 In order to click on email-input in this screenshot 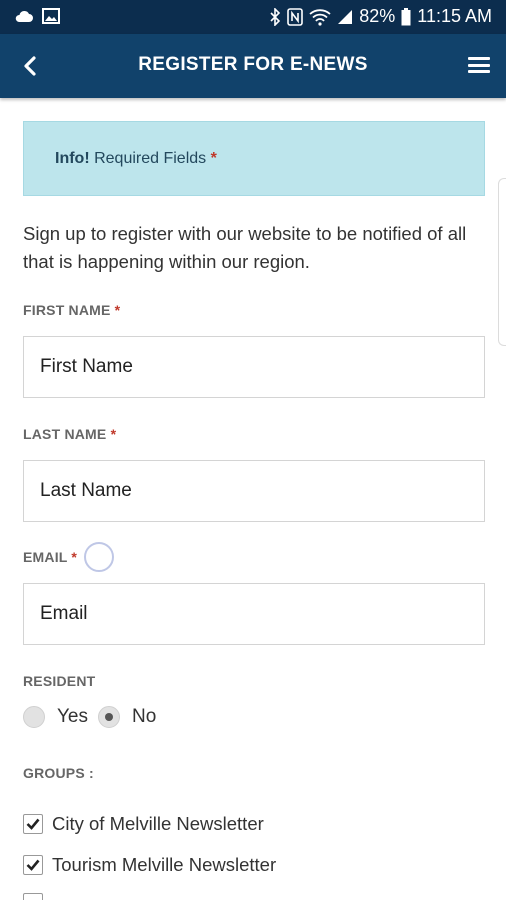, I will do `click(254, 614)`.